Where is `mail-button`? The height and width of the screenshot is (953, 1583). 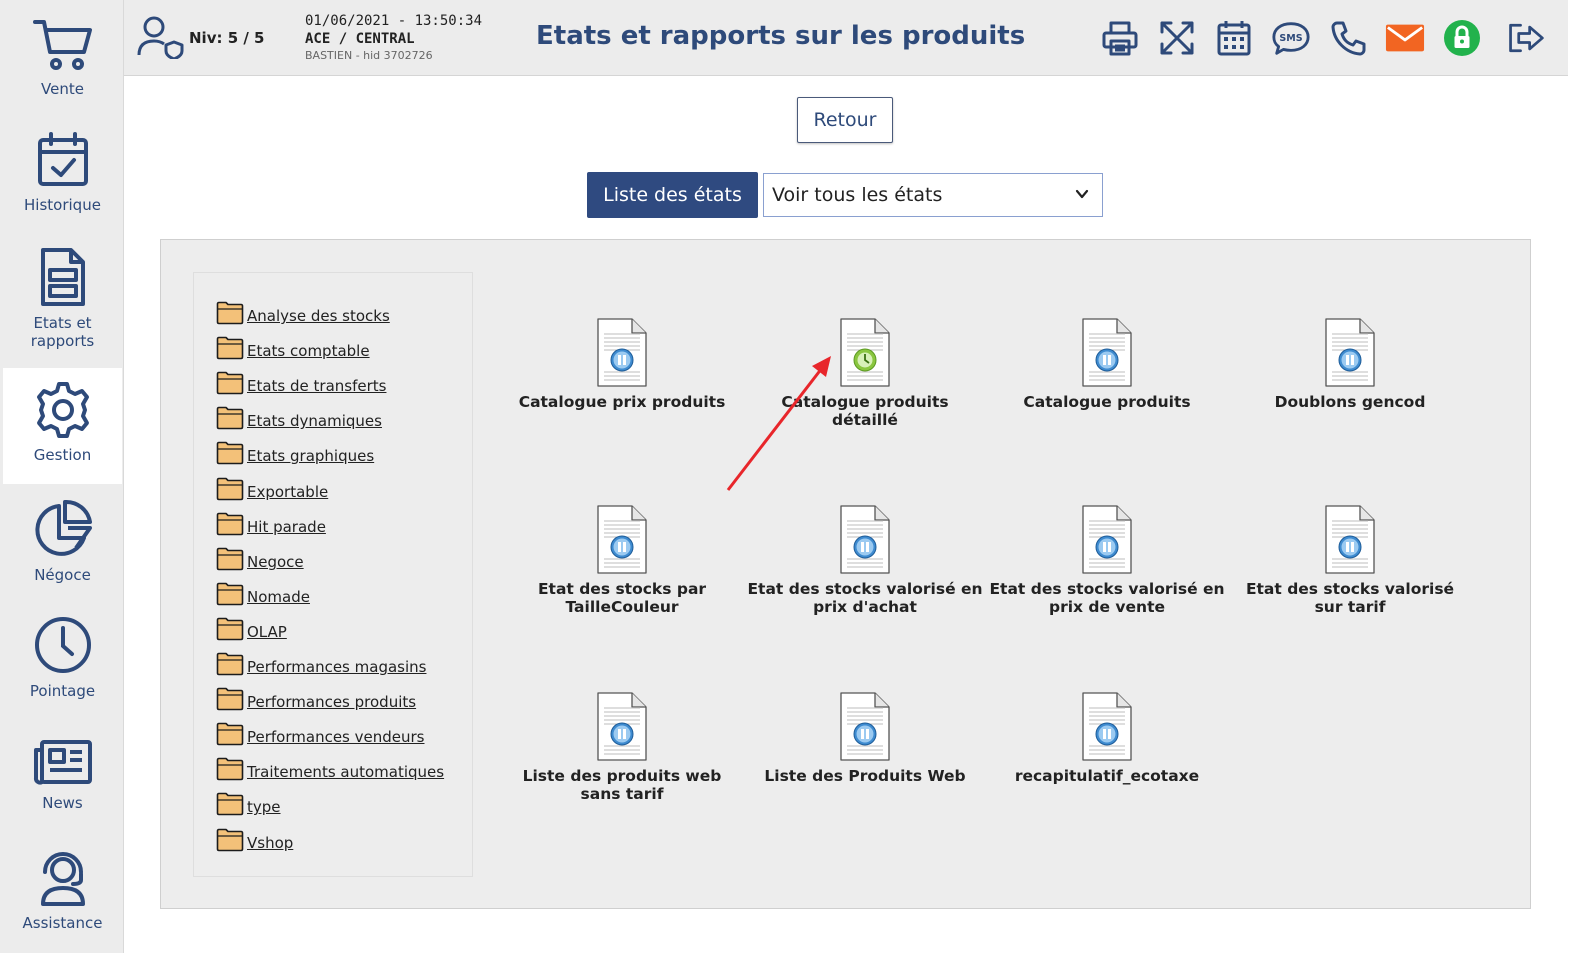 mail-button is located at coordinates (1405, 38).